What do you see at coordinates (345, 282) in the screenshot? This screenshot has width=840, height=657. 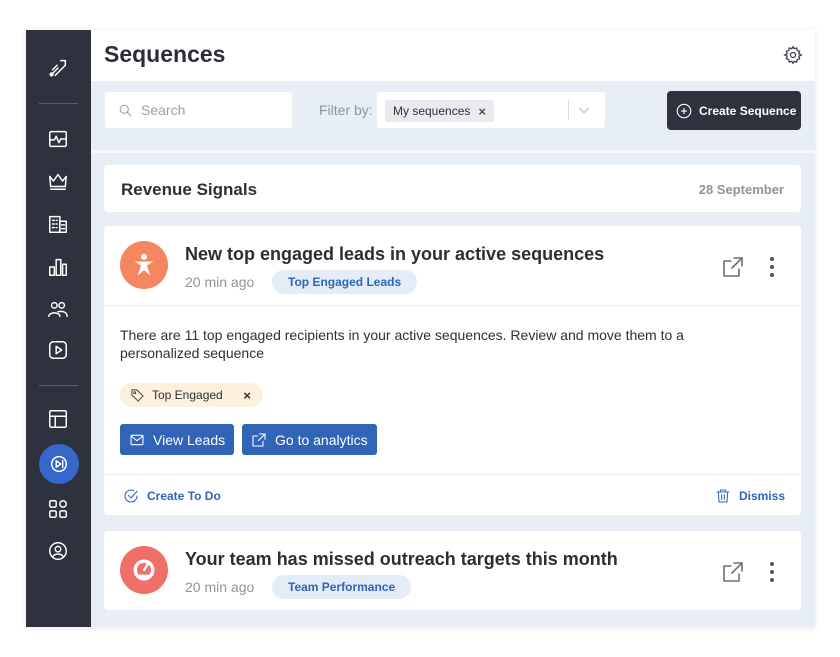 I see `card-badge: Top Engaged Leads` at bounding box center [345, 282].